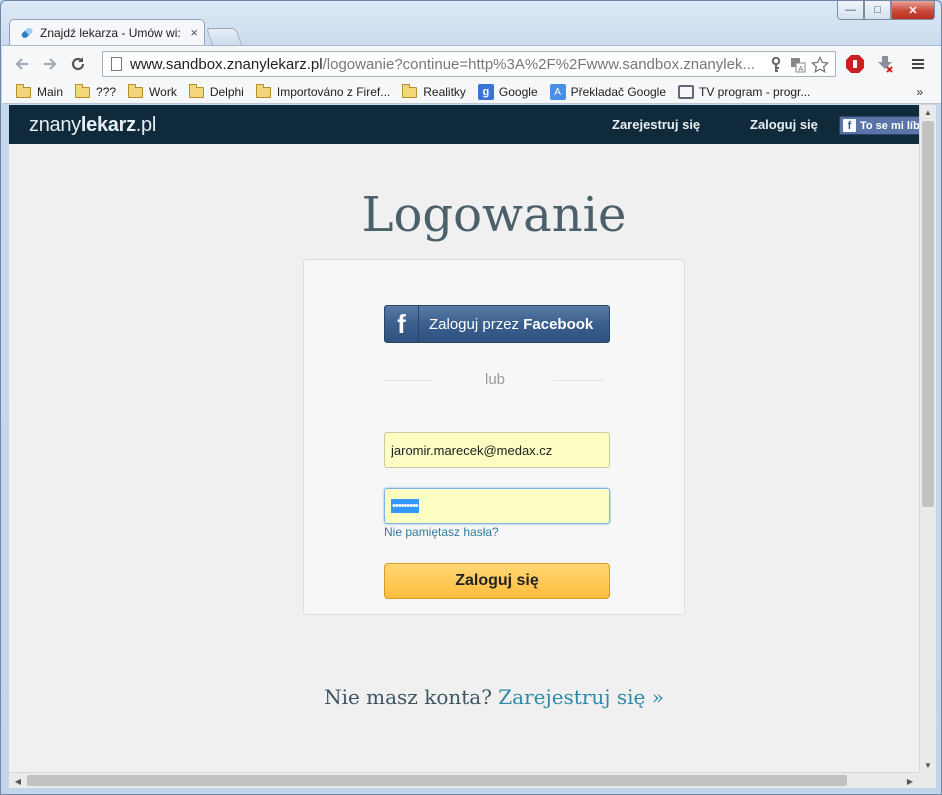  Describe the element at coordinates (39, 91) in the screenshot. I see `bookmark-main: Main` at that location.